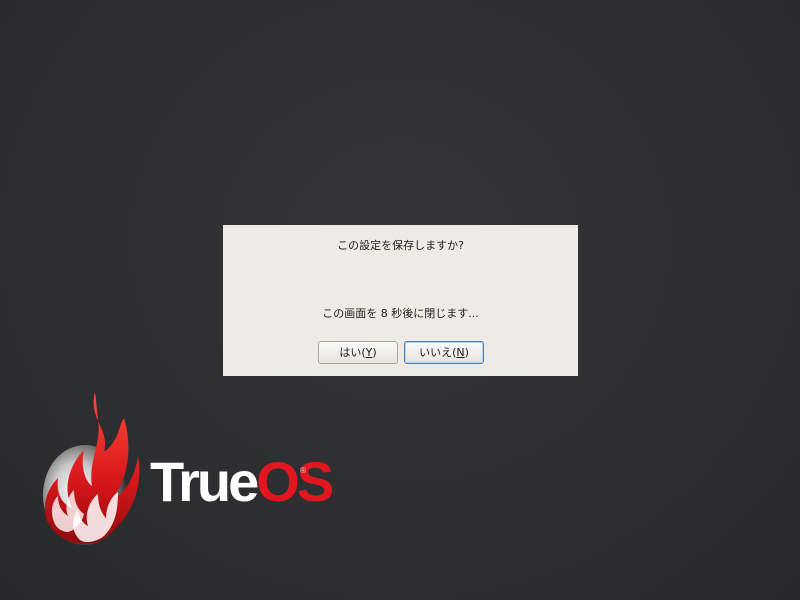 This screenshot has width=800, height=600. I want to click on yes-button-label: はい(, so click(352, 352).